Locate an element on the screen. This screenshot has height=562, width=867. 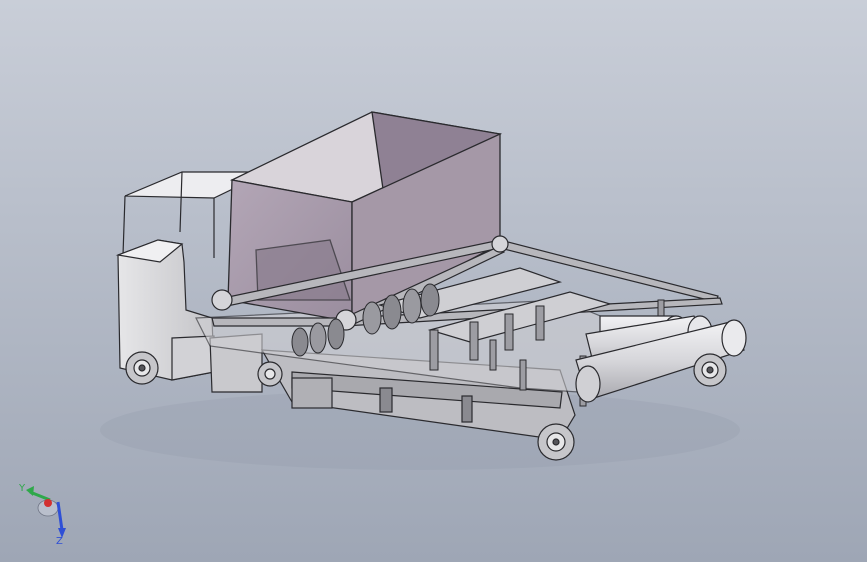
y-axis-label: Y is located at coordinates (22, 488).